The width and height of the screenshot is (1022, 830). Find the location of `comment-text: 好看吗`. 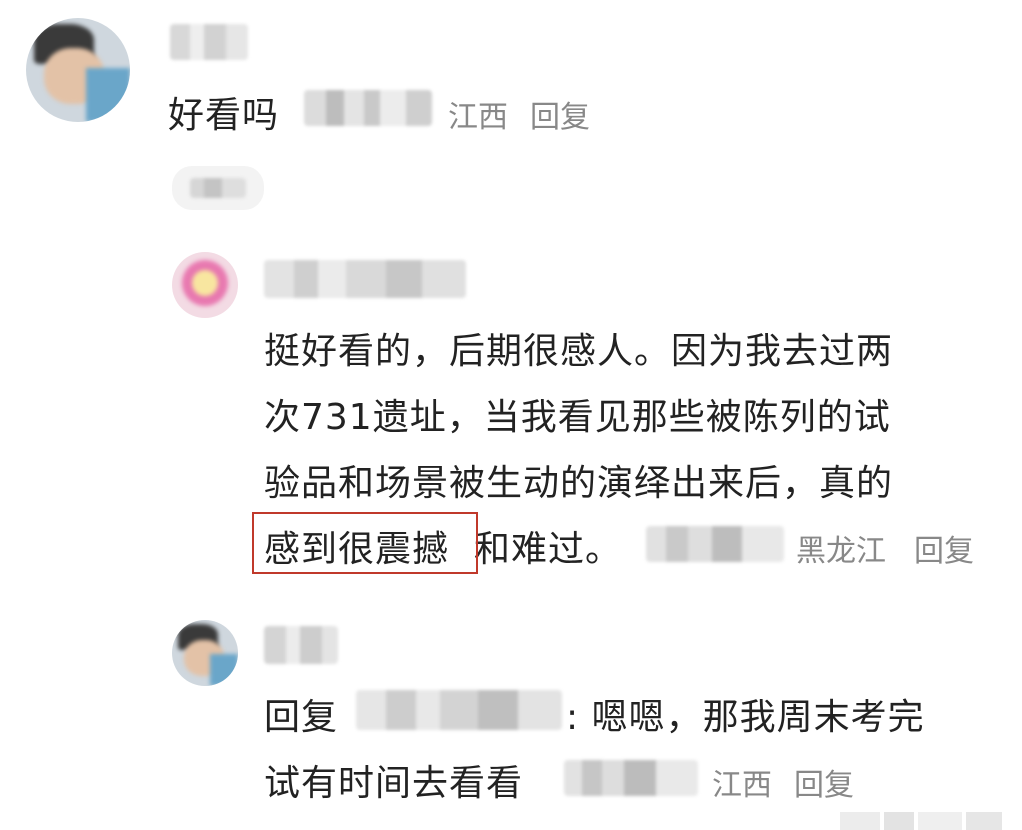

comment-text: 好看吗 is located at coordinates (224, 115).